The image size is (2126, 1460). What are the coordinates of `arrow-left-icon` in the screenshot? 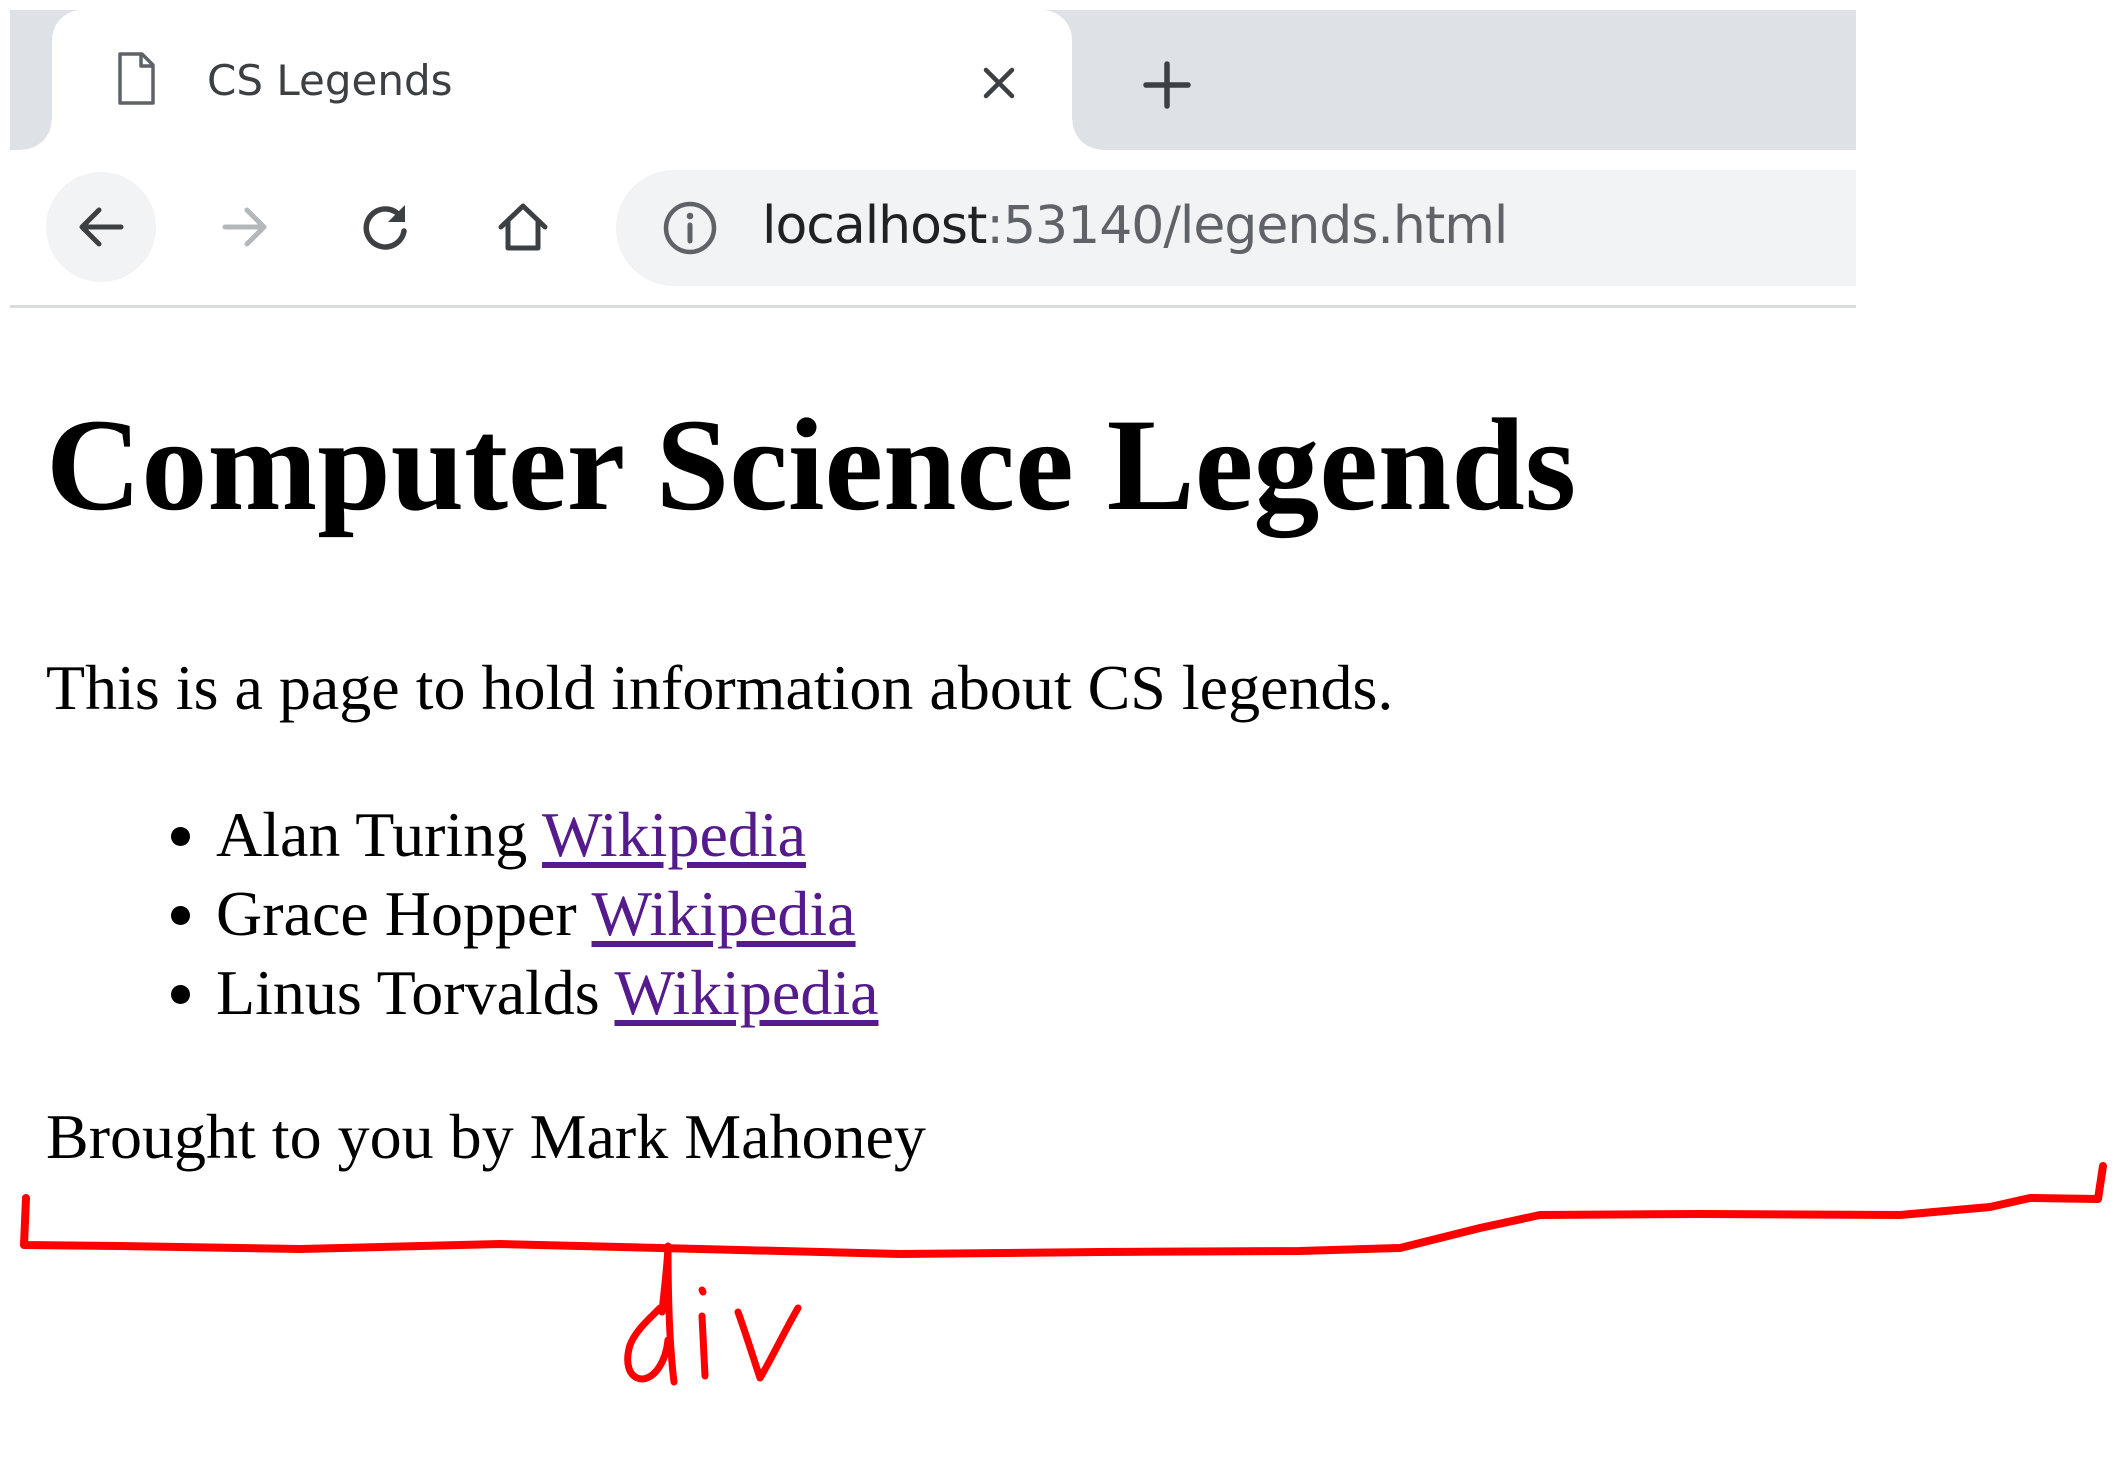 It's located at (101, 227).